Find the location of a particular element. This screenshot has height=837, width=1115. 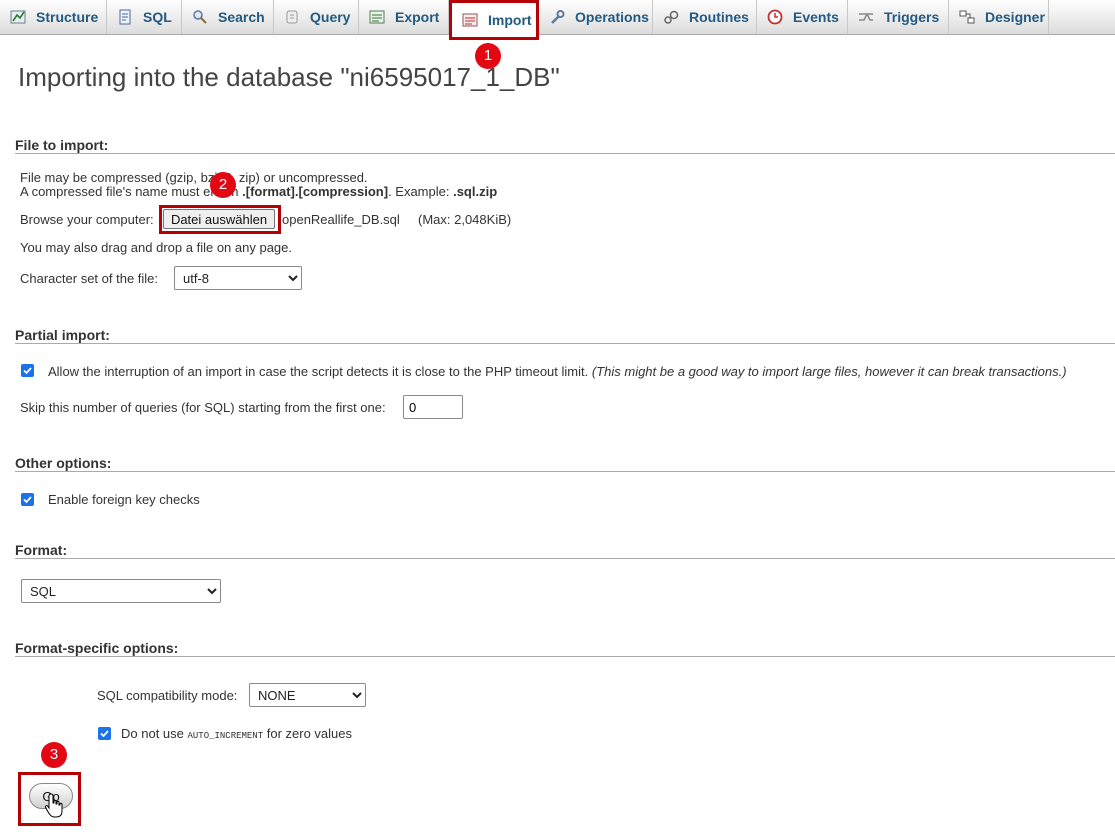

triggers-icon is located at coordinates (866, 17).